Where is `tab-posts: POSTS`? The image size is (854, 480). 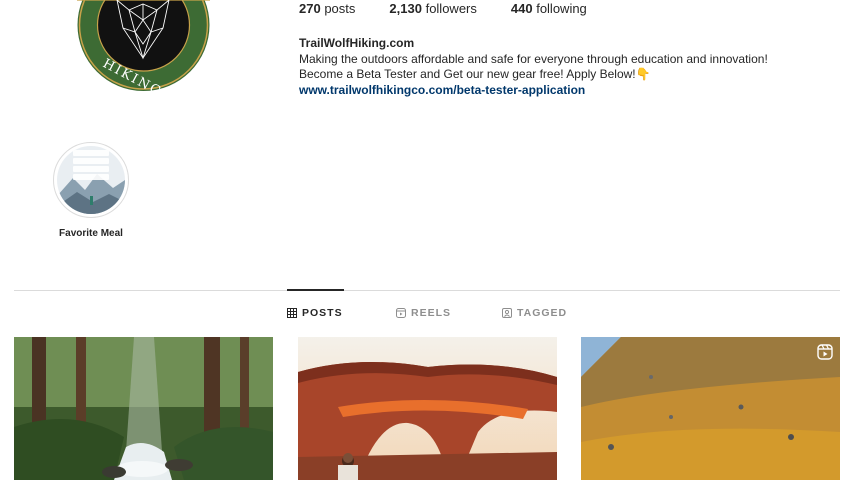
tab-posts: POSTS is located at coordinates (315, 313).